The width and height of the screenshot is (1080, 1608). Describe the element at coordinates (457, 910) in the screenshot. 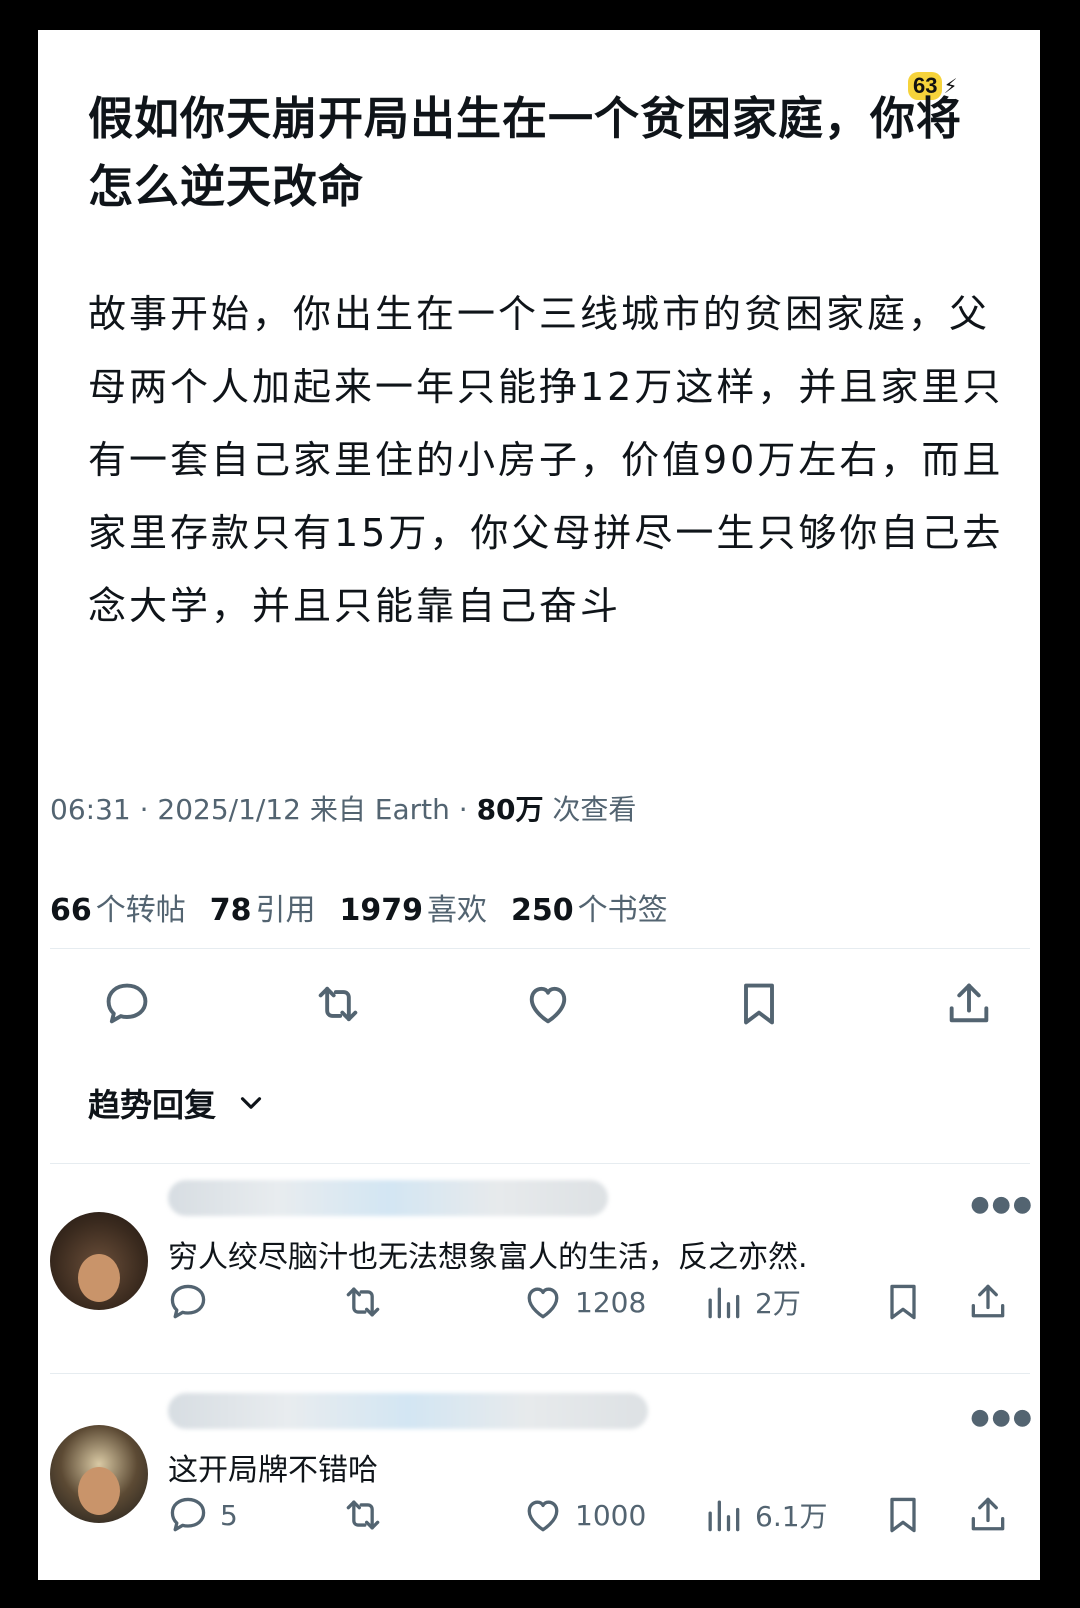

I see `stat-label: 喜欢` at that location.